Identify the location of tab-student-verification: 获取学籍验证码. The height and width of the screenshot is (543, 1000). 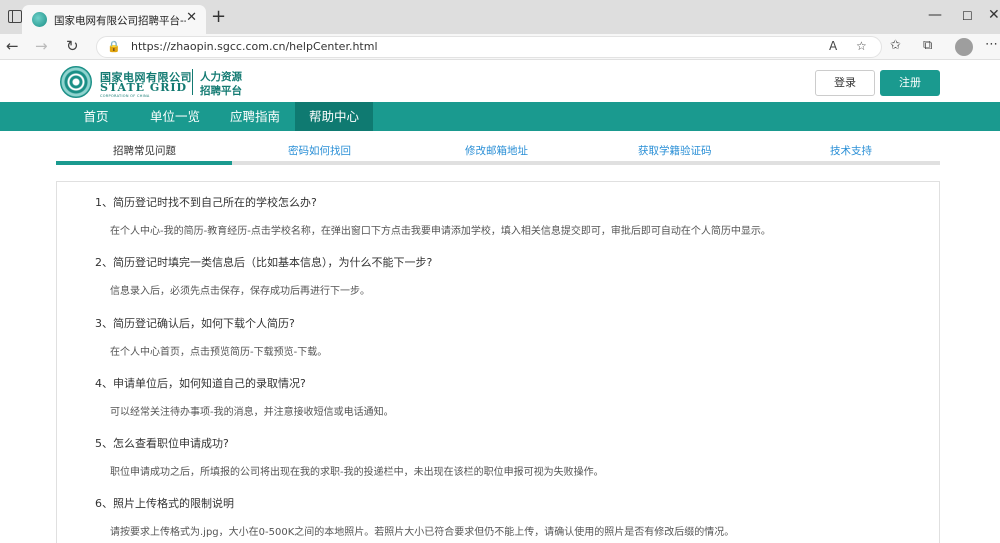
(675, 150).